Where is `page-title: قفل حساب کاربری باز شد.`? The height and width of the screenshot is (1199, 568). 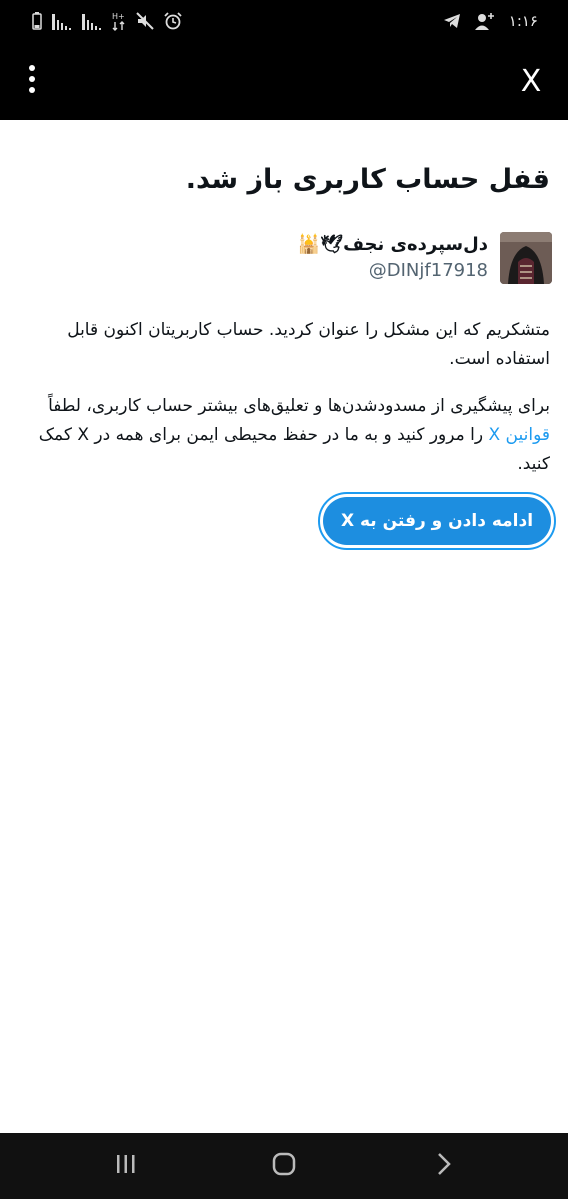 page-title: قفل حساب کاربری باز شد. is located at coordinates (367, 179).